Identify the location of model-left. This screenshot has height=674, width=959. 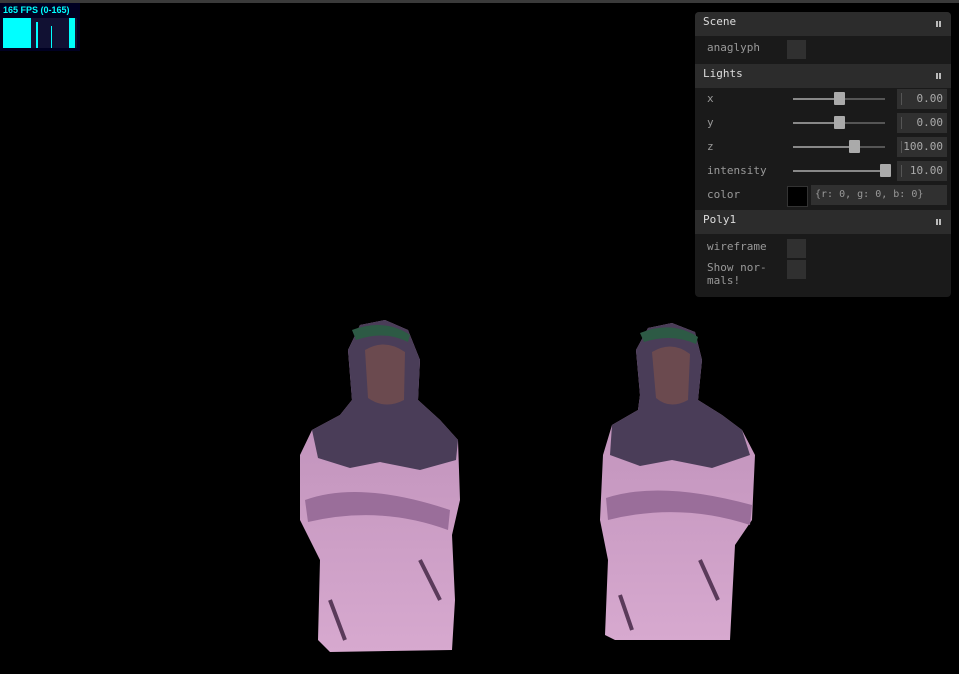
(380, 486).